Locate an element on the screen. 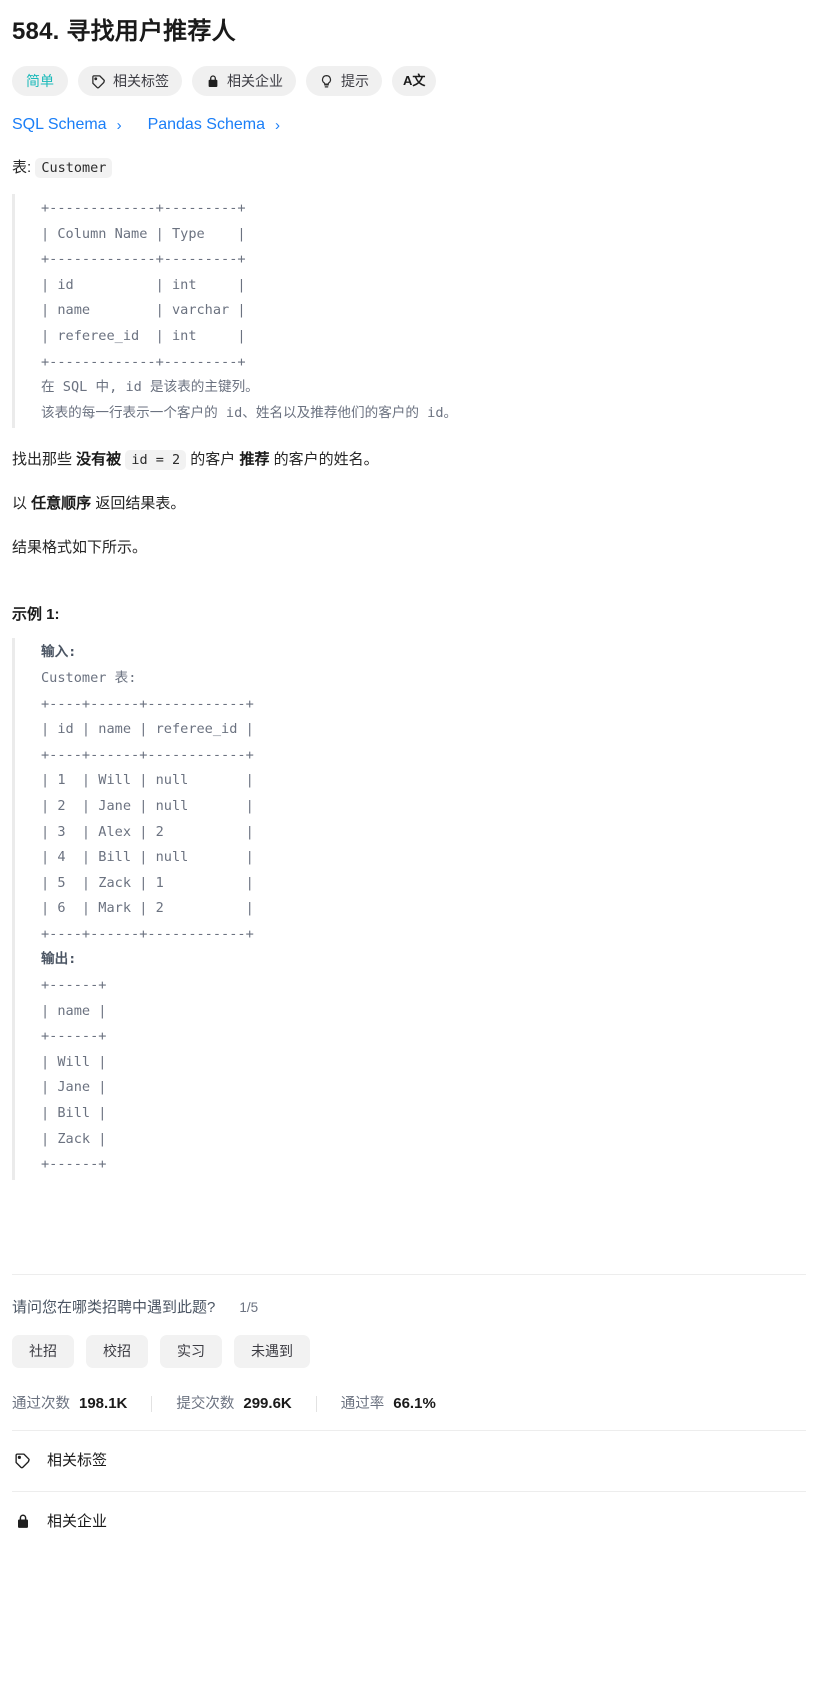  order-text-1: 以 is located at coordinates (22, 504).